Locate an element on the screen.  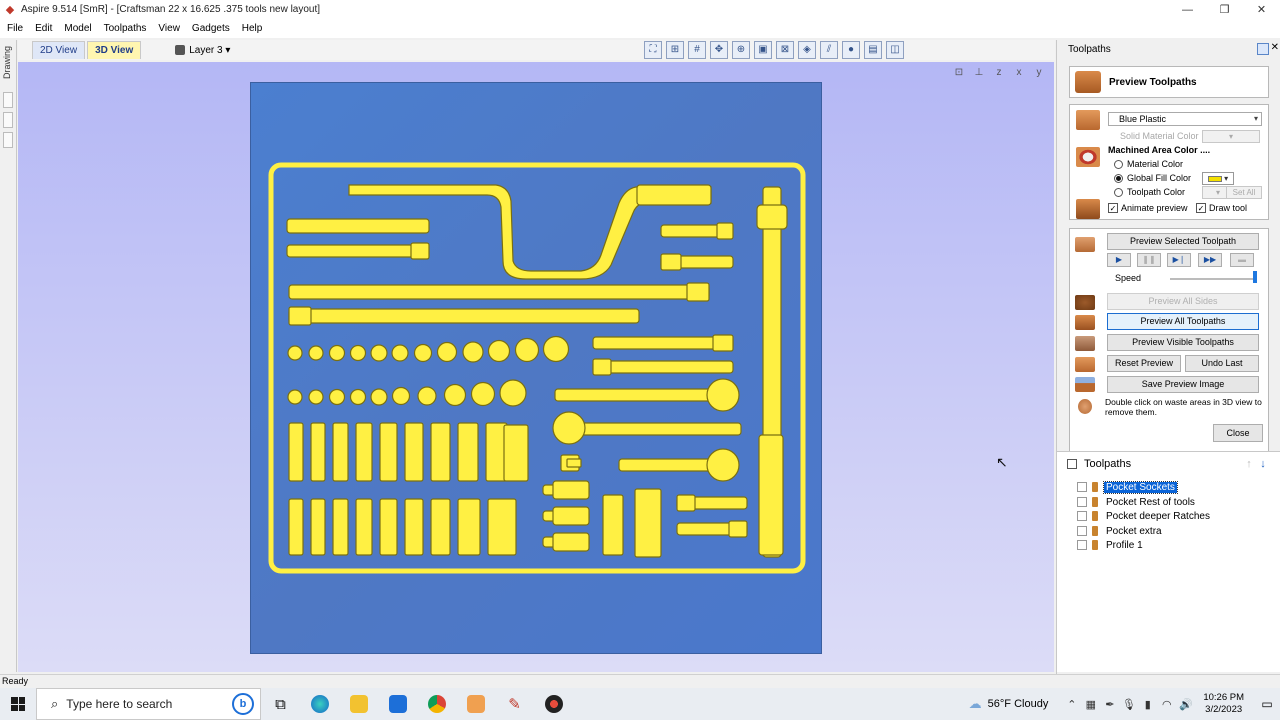
wifi-icon: ◠ is located at coordinates (1166, 704).